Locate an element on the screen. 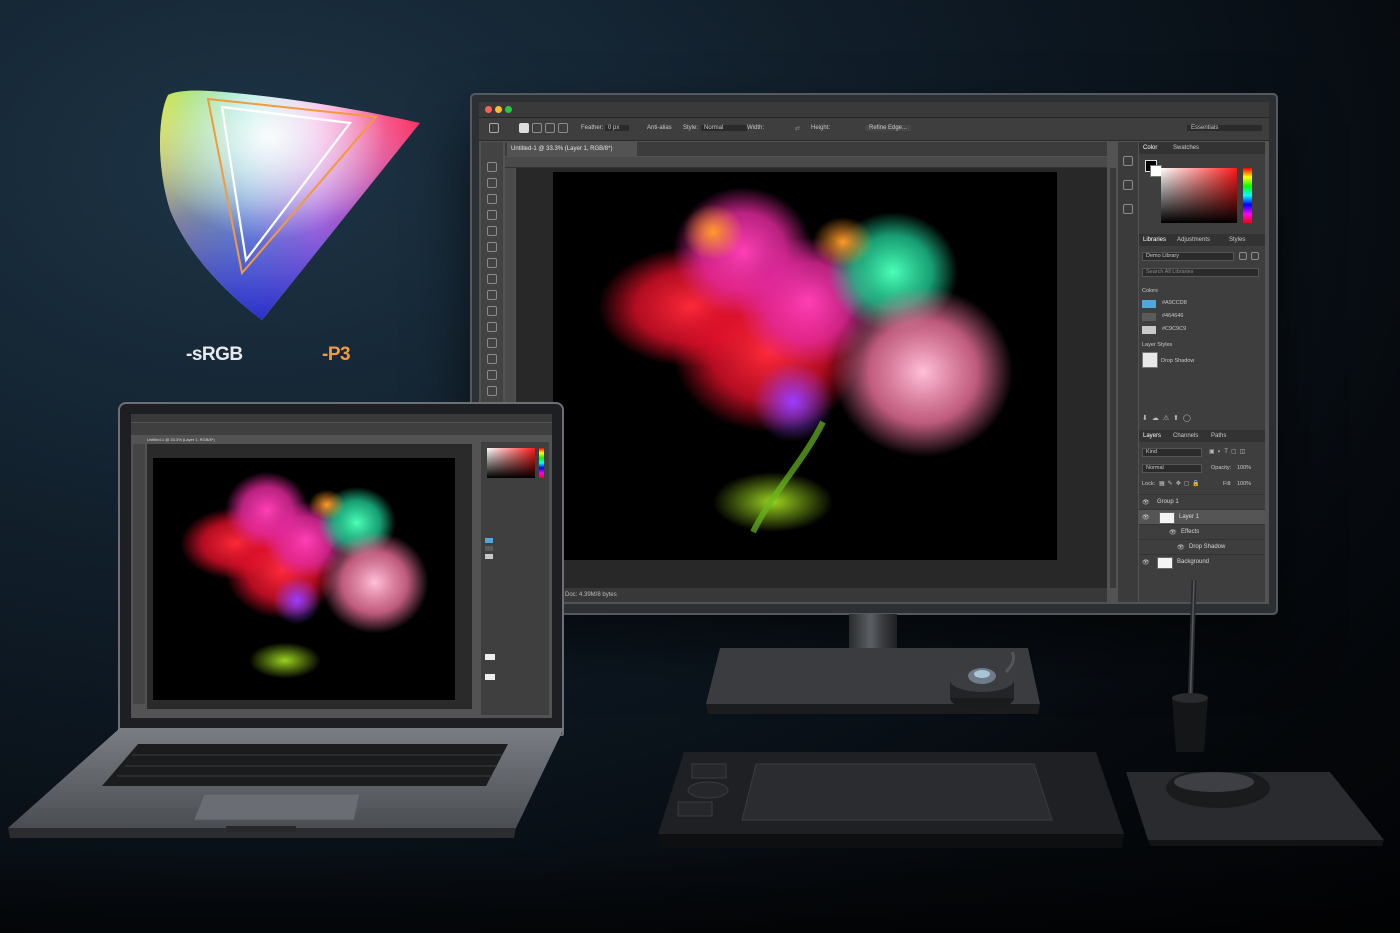 The width and height of the screenshot is (1400, 933). layer-name: Group 1 is located at coordinates (1168, 502).